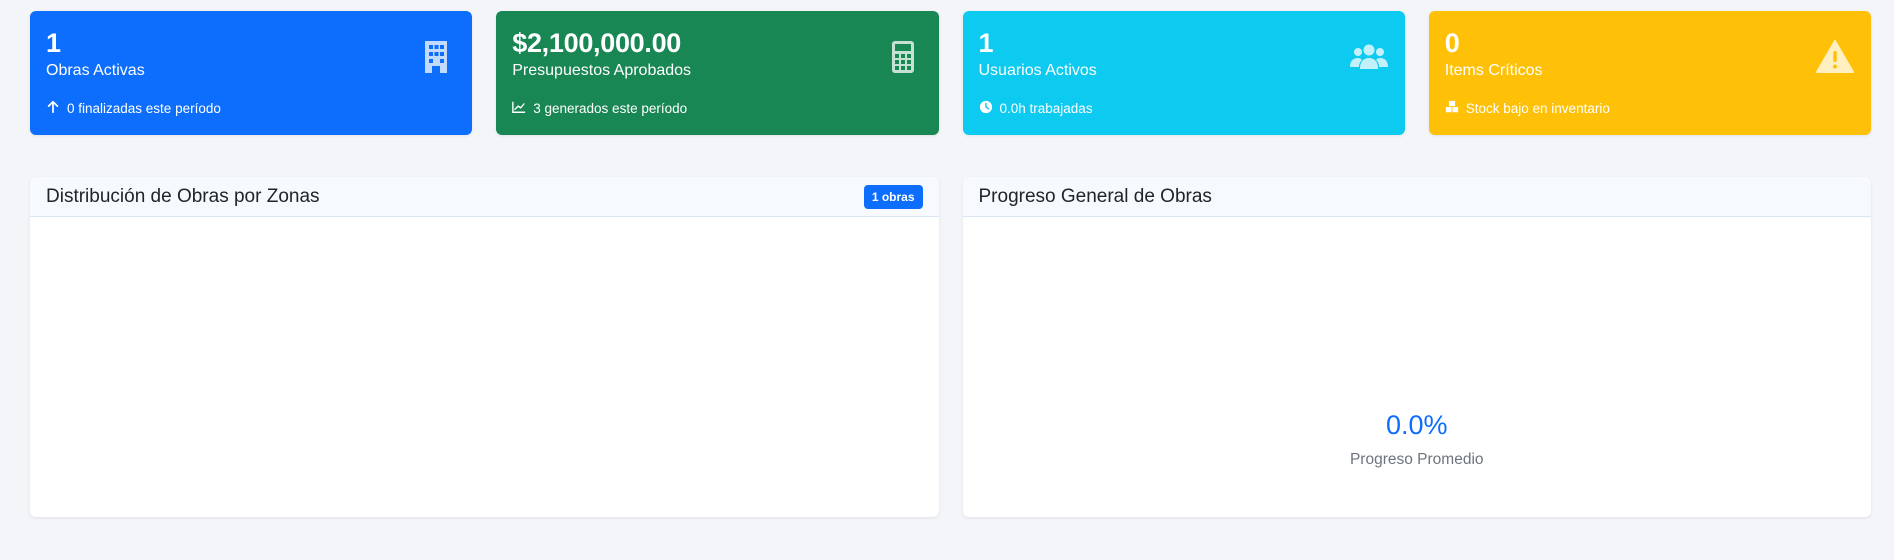 The width and height of the screenshot is (1894, 560). Describe the element at coordinates (1452, 43) in the screenshot. I see `stat-value: 0` at that location.